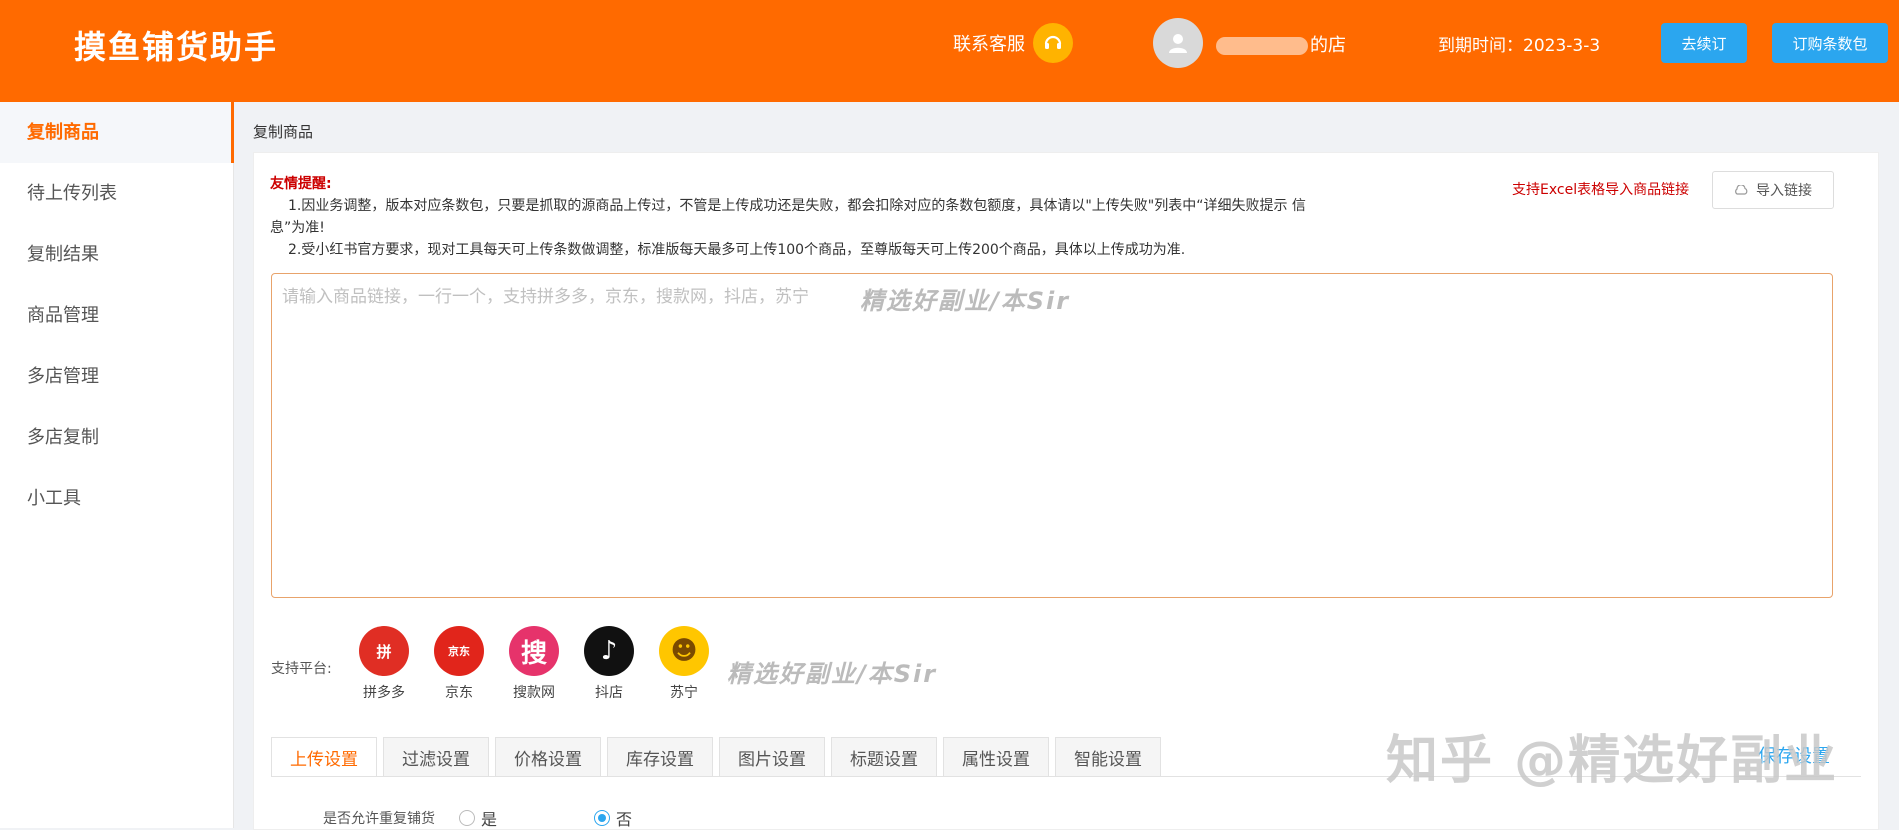 Image resolution: width=1899 pixels, height=830 pixels. Describe the element at coordinates (283, 132) in the screenshot. I see `breadcrumb: 复制商品` at that location.